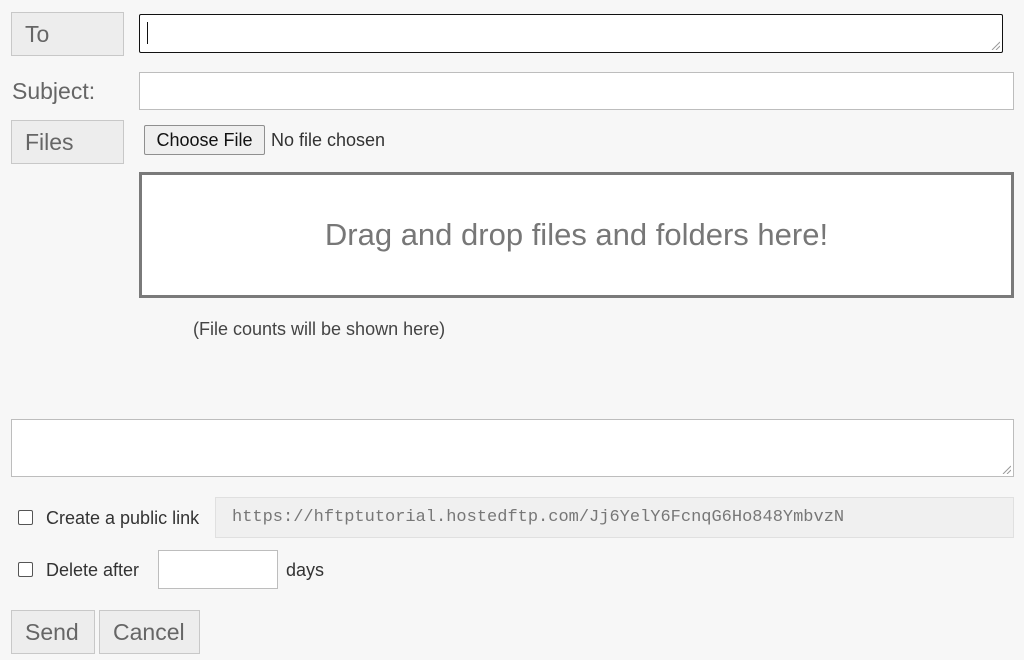  What do you see at coordinates (218, 569) in the screenshot?
I see `delete-after-days-input` at bounding box center [218, 569].